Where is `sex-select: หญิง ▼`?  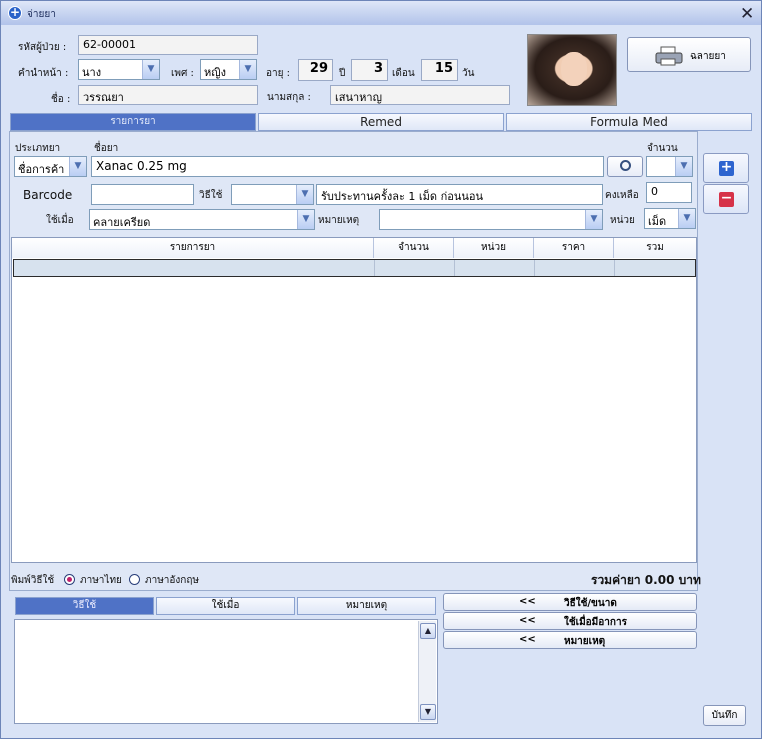 sex-select: หญิง ▼ is located at coordinates (228, 69).